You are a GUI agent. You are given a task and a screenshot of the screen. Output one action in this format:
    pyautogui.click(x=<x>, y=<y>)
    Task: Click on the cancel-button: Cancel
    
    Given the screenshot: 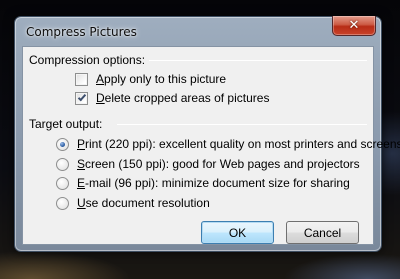 What is the action you would take?
    pyautogui.click(x=322, y=232)
    